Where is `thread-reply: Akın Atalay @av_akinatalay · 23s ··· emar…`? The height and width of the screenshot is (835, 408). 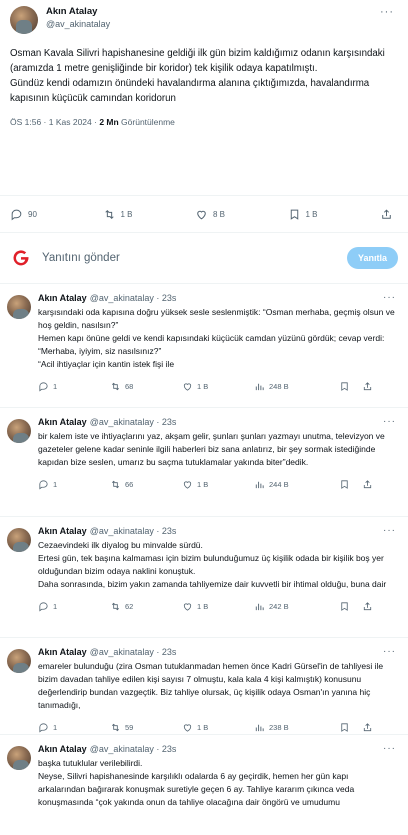 thread-reply: Akın Atalay @av_akinatalay · 23s ··· emar… is located at coordinates (204, 686).